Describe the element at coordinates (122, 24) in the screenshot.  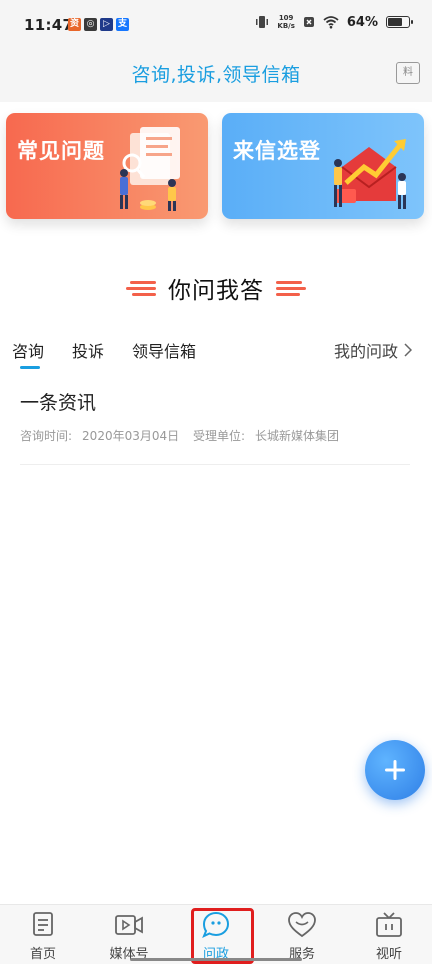
I see `app-icon-4: 支` at that location.